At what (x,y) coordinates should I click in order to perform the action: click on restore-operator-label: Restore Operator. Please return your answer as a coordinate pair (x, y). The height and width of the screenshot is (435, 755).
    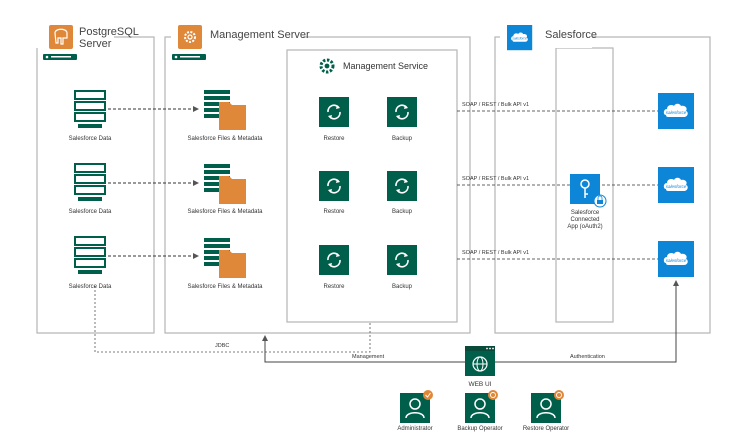
    Looking at the image, I should click on (546, 429).